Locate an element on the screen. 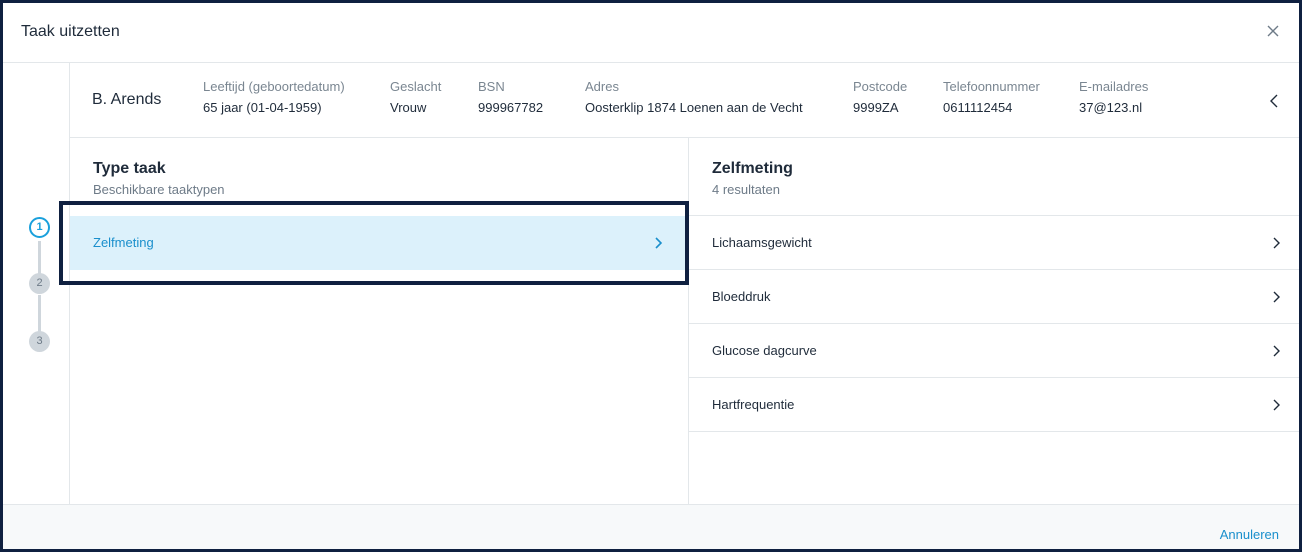 Image resolution: width=1302 pixels, height=552 pixels. field-value: 65 jaar (01-04-1959) is located at coordinates (262, 107).